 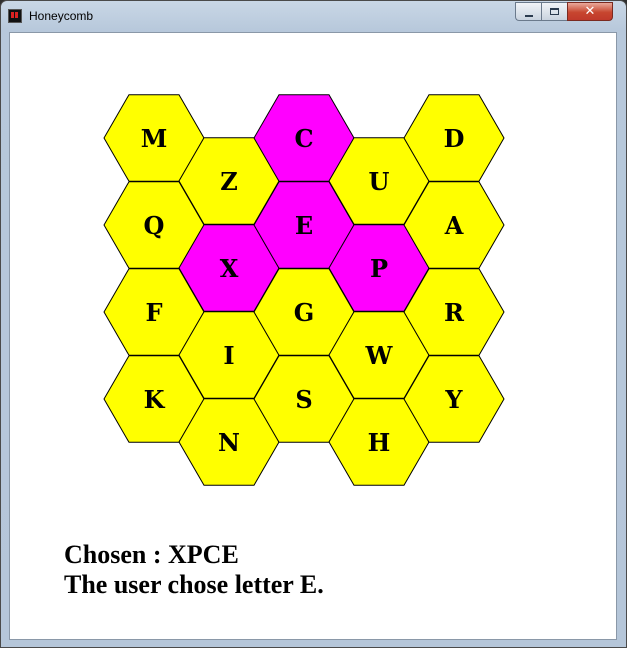 I want to click on chosen-letters-text: Chosen : XPCE, so click(x=151, y=554).